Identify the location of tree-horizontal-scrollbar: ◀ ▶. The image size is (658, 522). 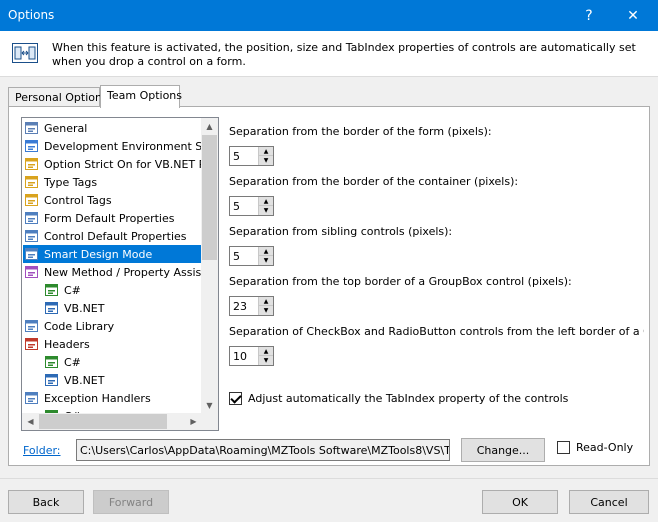
(112, 421).